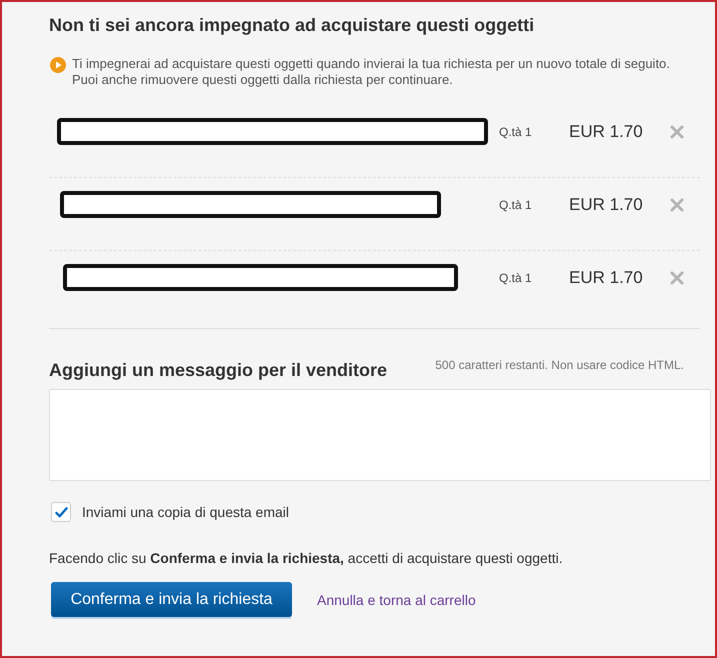  What do you see at coordinates (380, 435) in the screenshot?
I see `message-field` at bounding box center [380, 435].